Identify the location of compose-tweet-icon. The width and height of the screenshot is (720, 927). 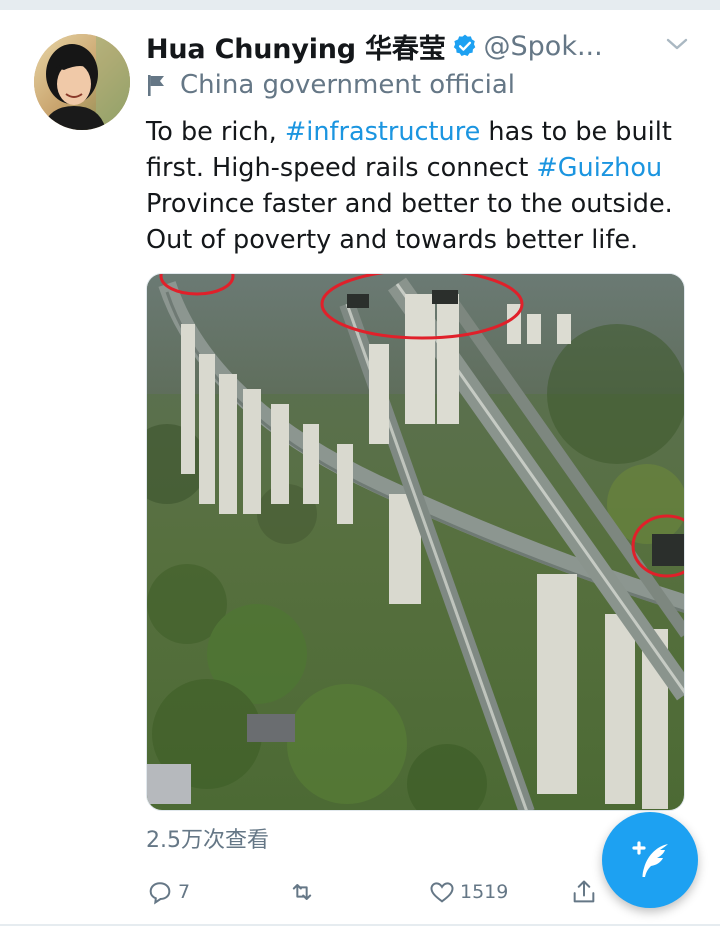
(650, 859).